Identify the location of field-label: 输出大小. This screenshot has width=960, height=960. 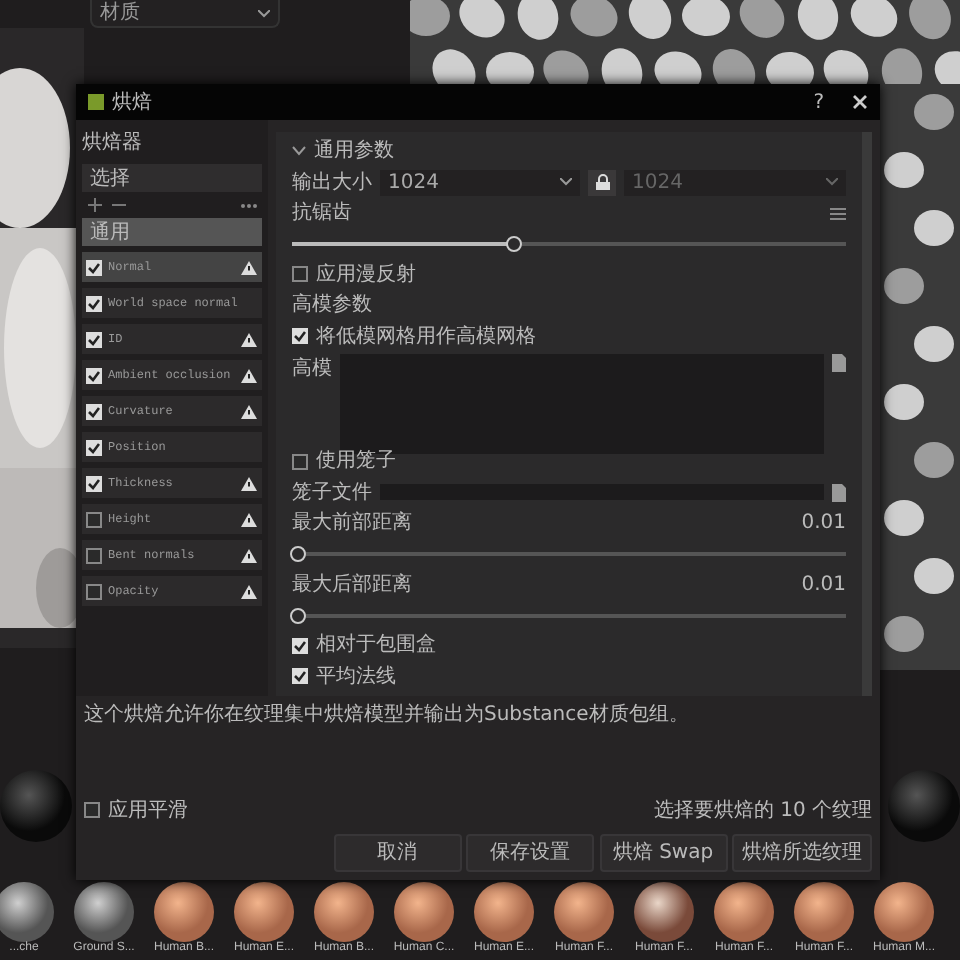
(332, 183).